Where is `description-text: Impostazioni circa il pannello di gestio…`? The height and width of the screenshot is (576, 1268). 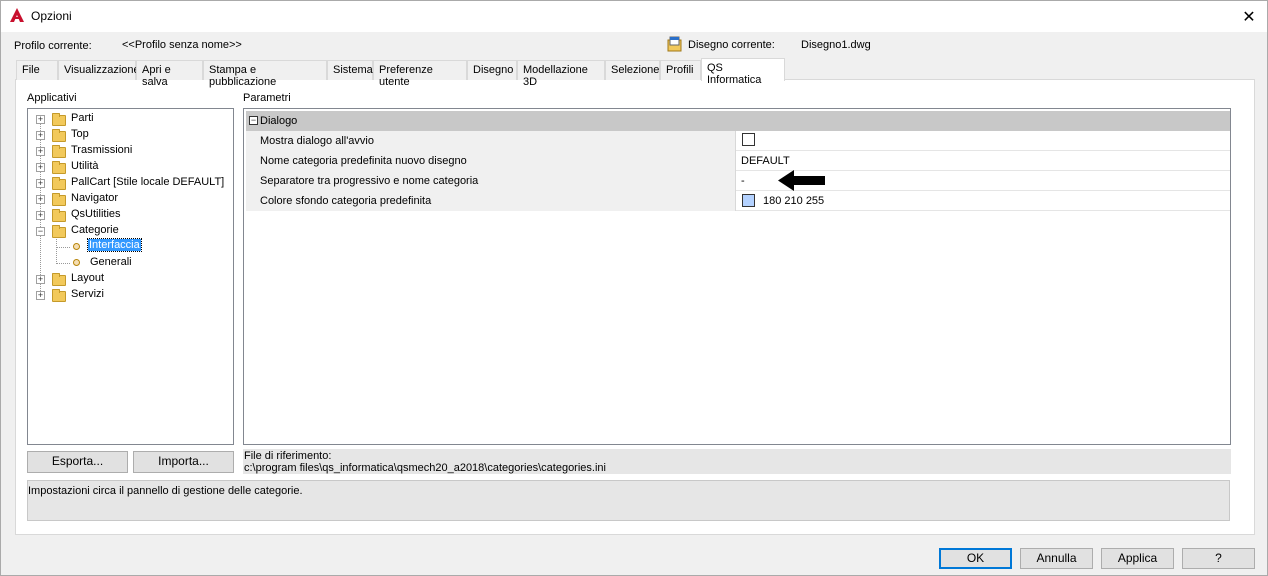 description-text: Impostazioni circa il pannello di gestio… is located at coordinates (165, 491).